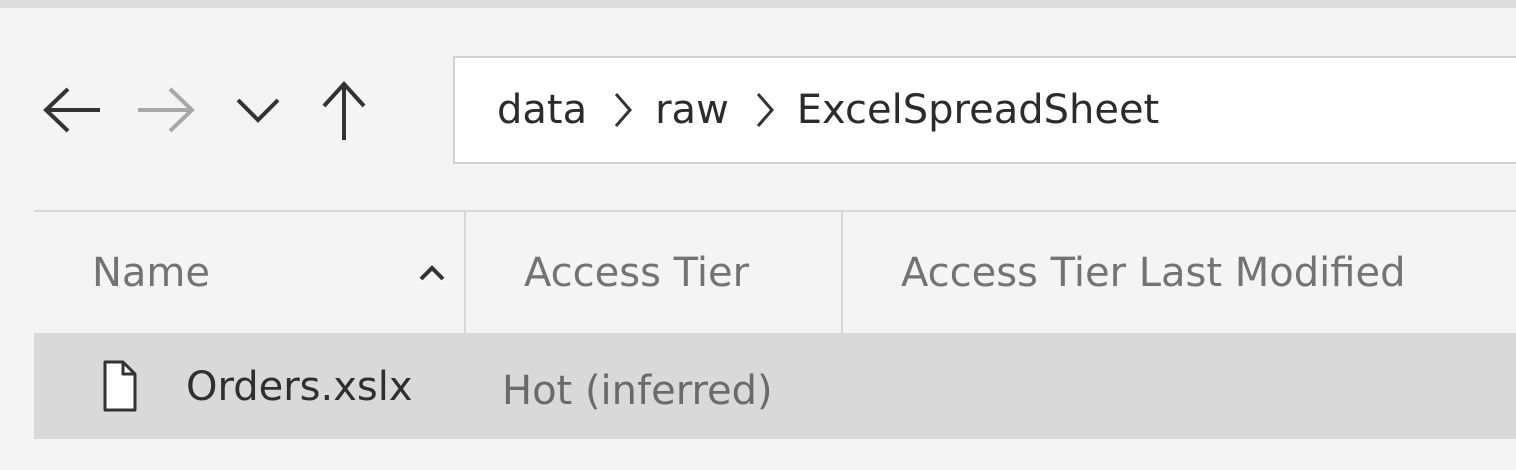  Describe the element at coordinates (637, 272) in the screenshot. I see `column-label-access-tier: Access Tier` at that location.